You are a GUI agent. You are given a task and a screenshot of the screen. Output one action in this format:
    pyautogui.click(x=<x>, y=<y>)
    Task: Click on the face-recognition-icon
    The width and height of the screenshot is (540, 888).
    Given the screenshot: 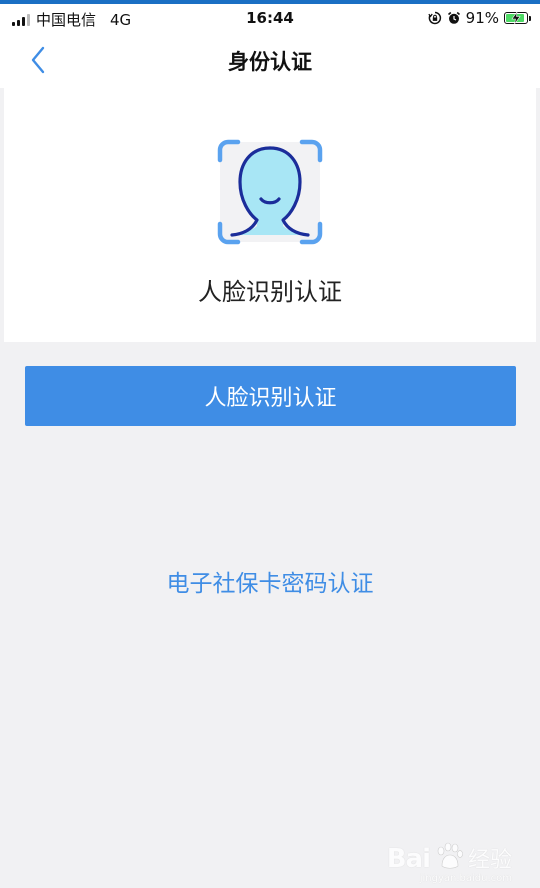 What is the action you would take?
    pyautogui.click(x=270, y=192)
    